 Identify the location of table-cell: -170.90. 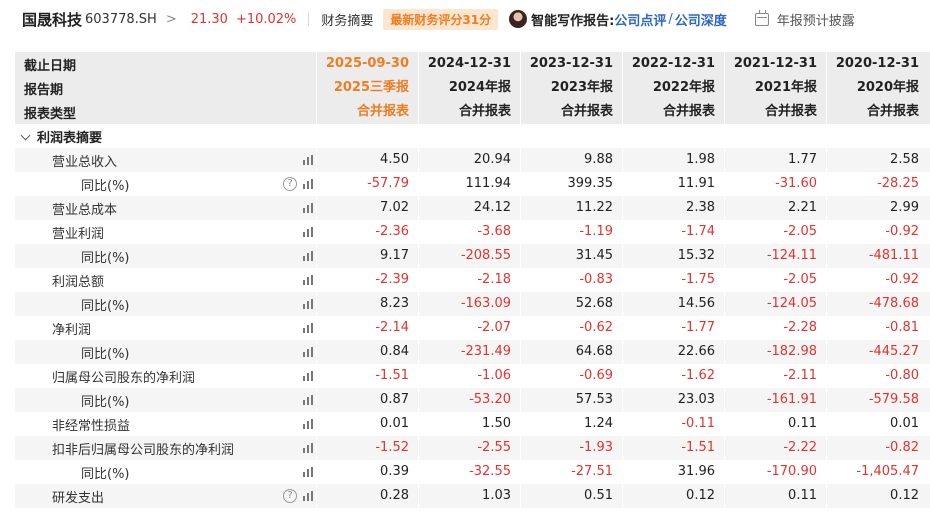
(775, 472).